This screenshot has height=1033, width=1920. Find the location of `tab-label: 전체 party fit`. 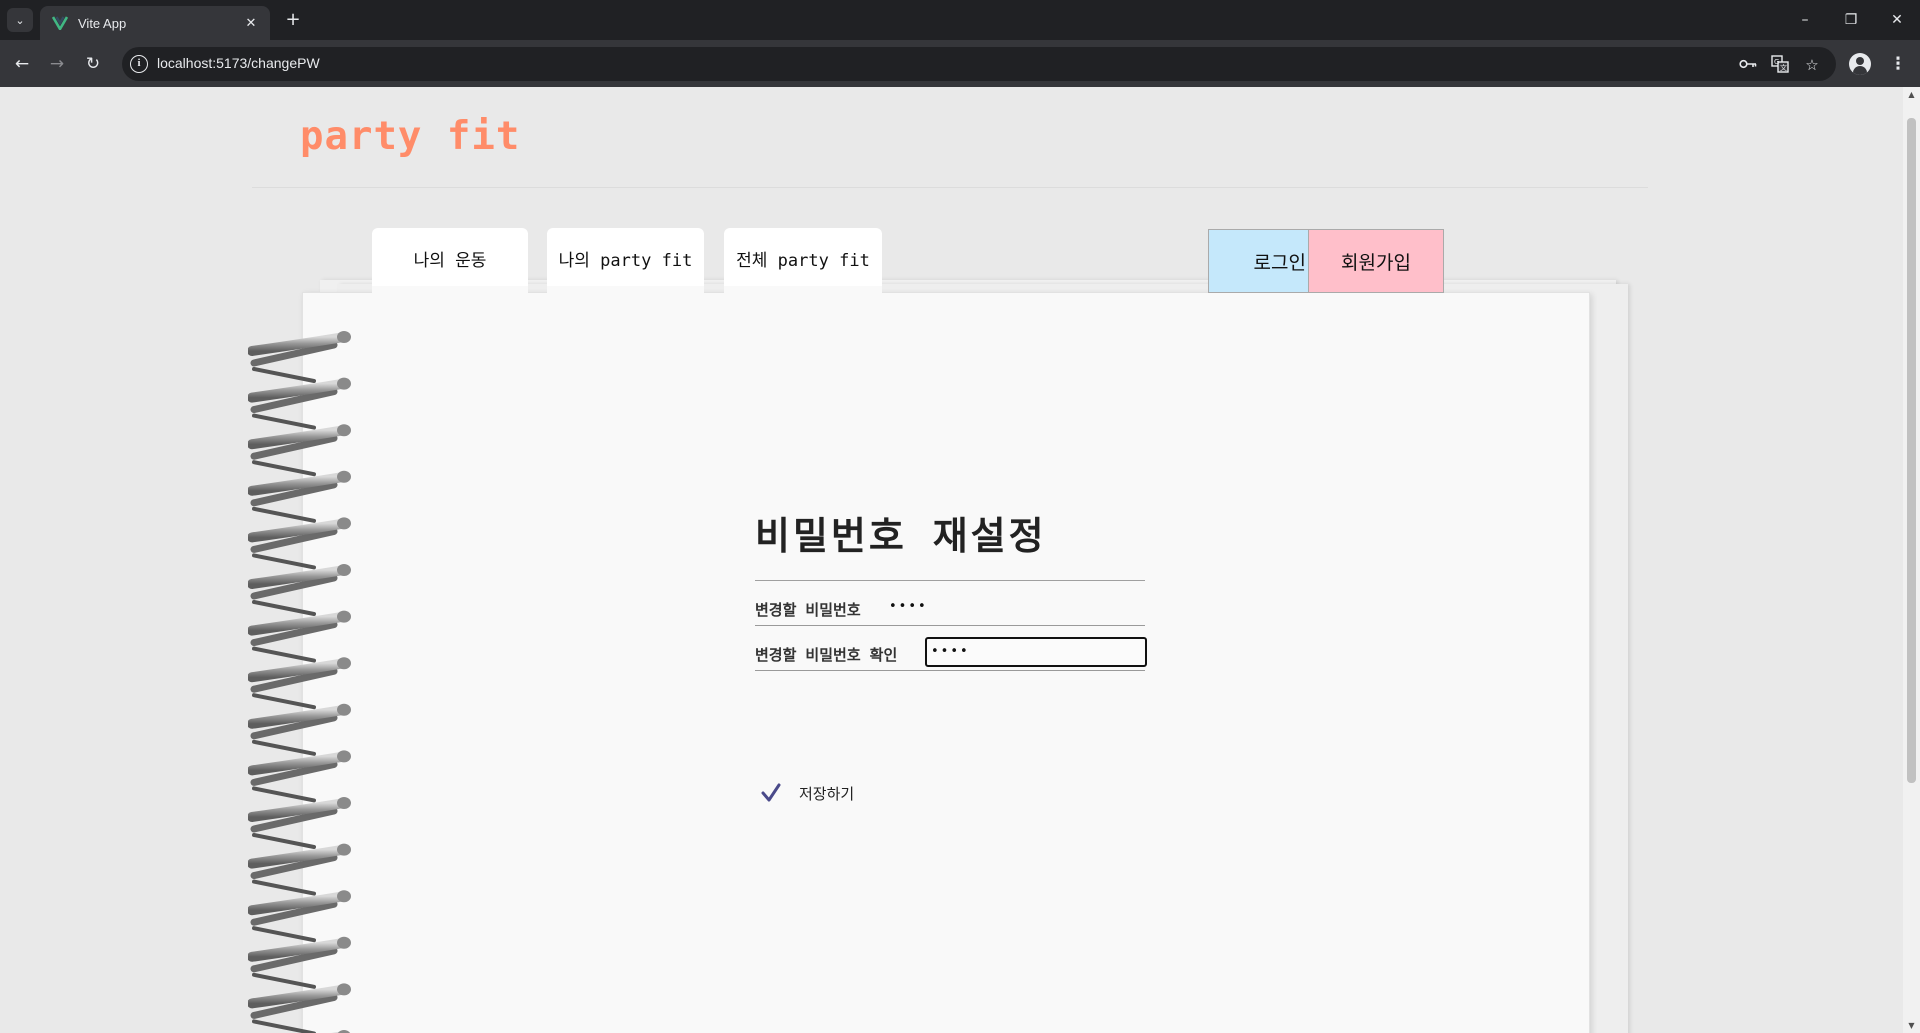

tab-label: 전체 party fit is located at coordinates (803, 260).